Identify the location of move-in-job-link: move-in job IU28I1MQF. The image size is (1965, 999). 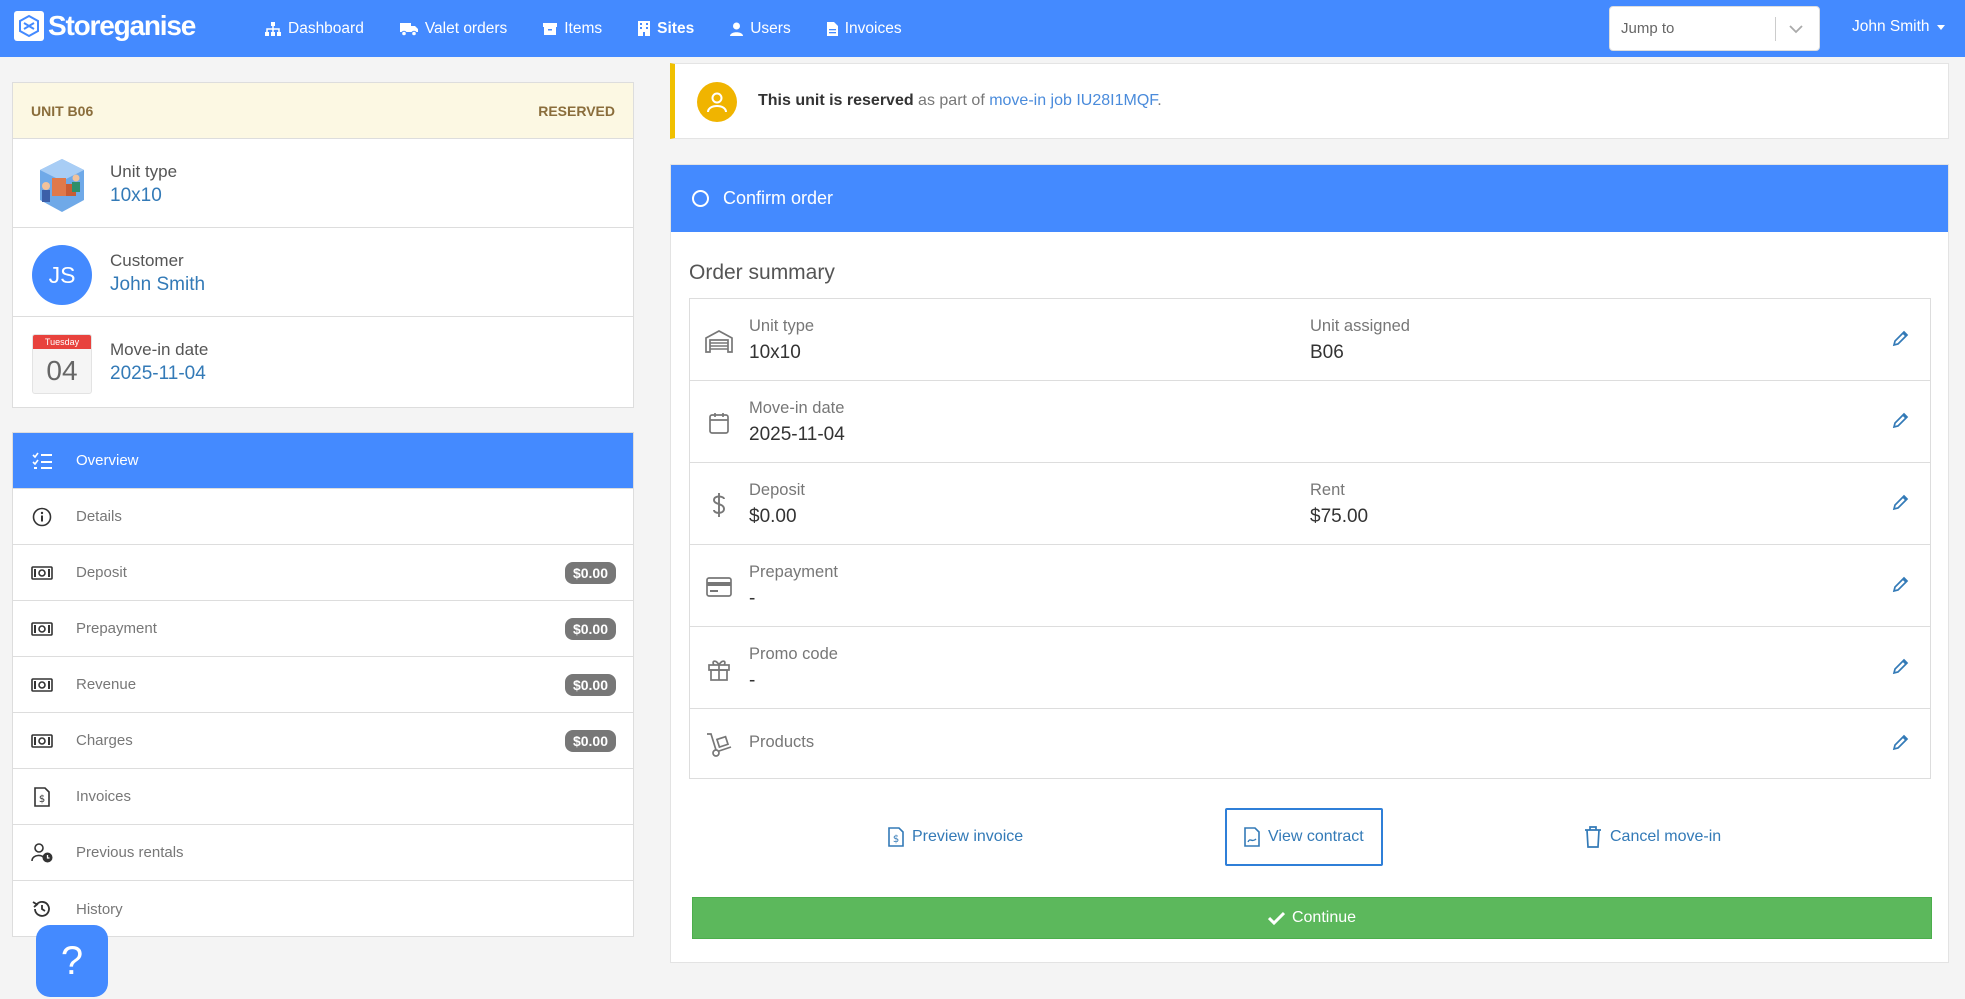
(1073, 100).